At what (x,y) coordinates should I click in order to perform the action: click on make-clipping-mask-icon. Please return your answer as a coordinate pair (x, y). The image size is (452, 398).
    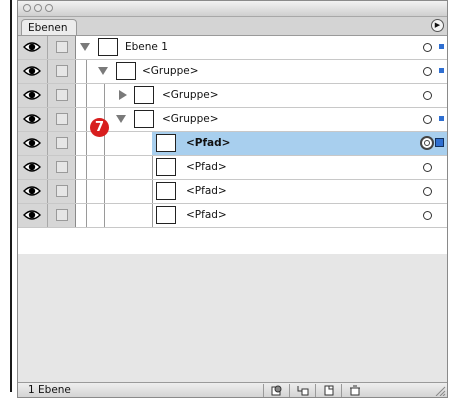
    Looking at the image, I should click on (276, 390).